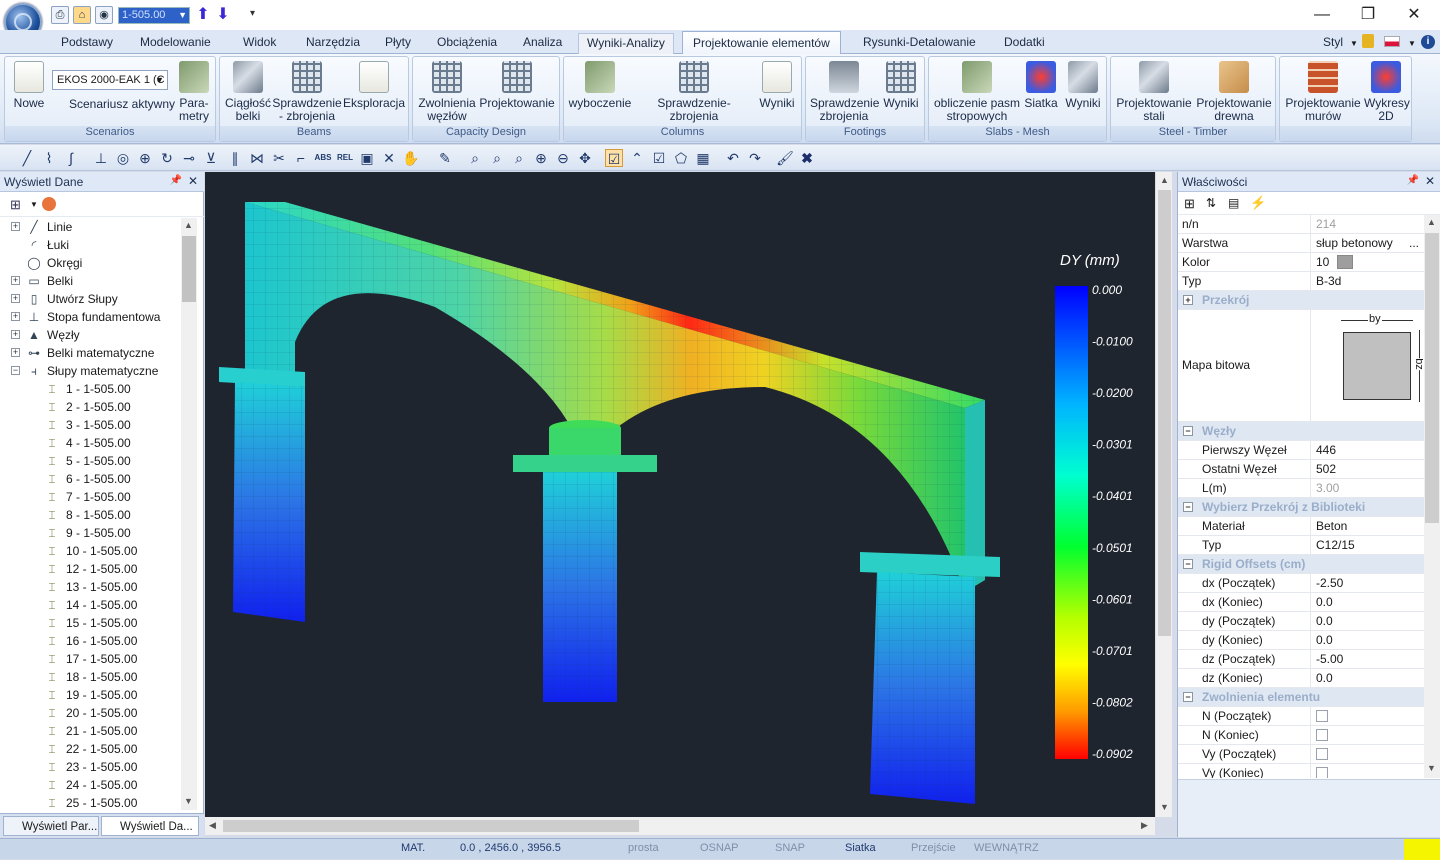 This screenshot has width=1440, height=860. I want to click on zoom-extents-icon: ⌕, so click(519, 158).